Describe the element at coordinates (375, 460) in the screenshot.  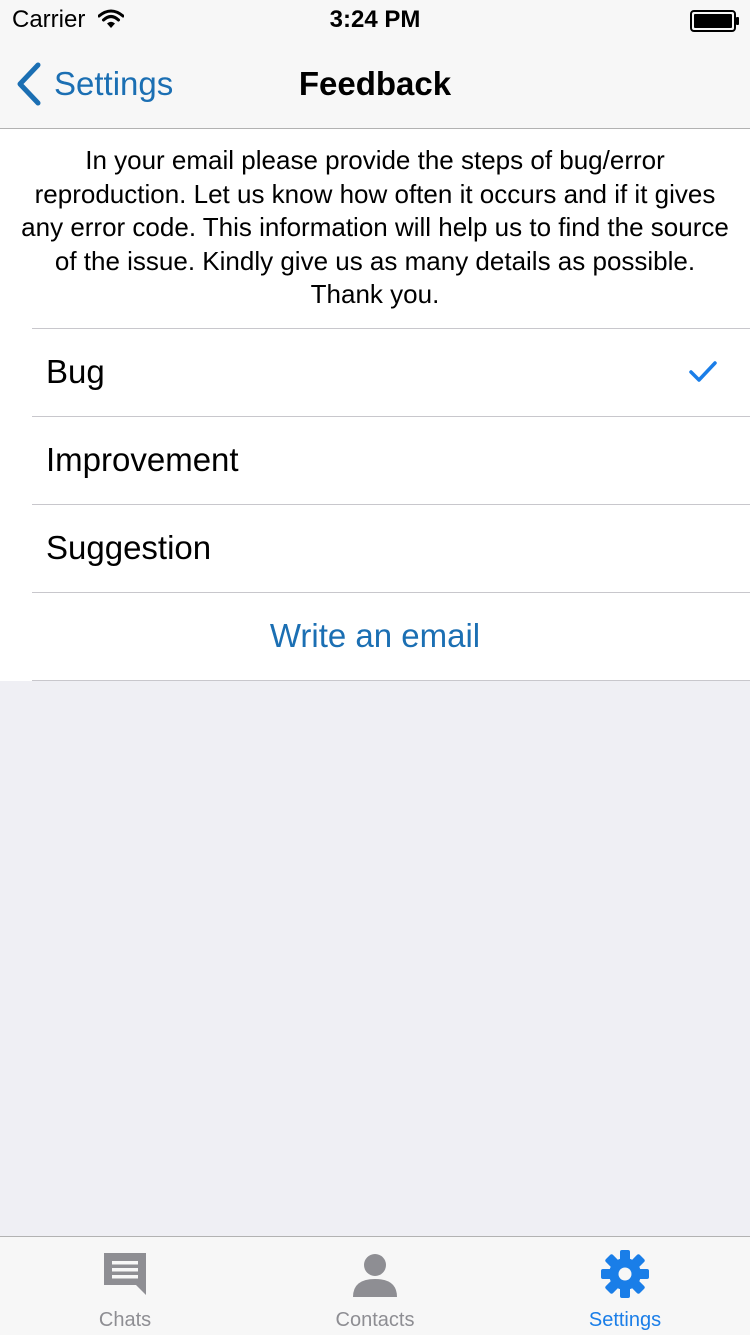
I see `feedback-type-improvement: Improvement` at that location.